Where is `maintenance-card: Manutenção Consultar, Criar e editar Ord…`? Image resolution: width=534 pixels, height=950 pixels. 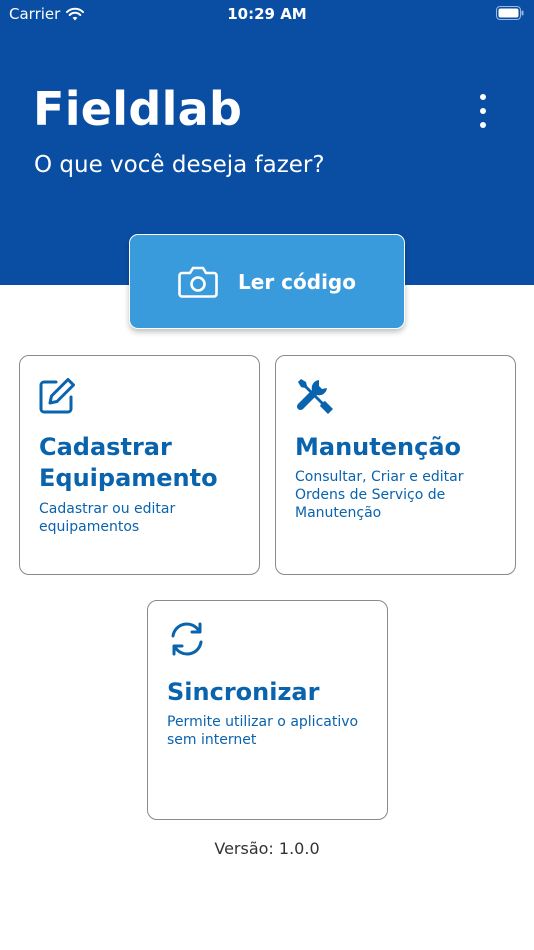 maintenance-card: Manutenção Consultar, Criar e editar Ord… is located at coordinates (395, 465).